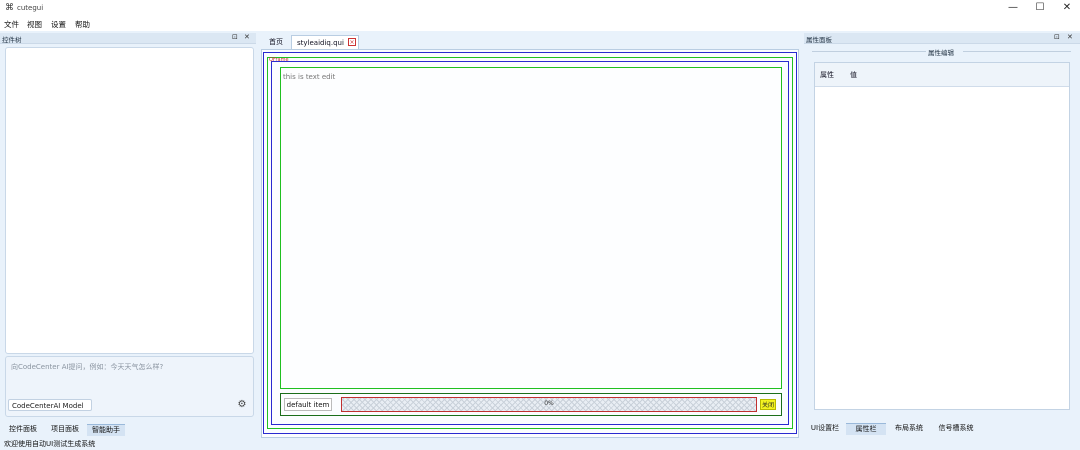  What do you see at coordinates (827, 75) in the screenshot?
I see `column-header-property: 属性` at bounding box center [827, 75].